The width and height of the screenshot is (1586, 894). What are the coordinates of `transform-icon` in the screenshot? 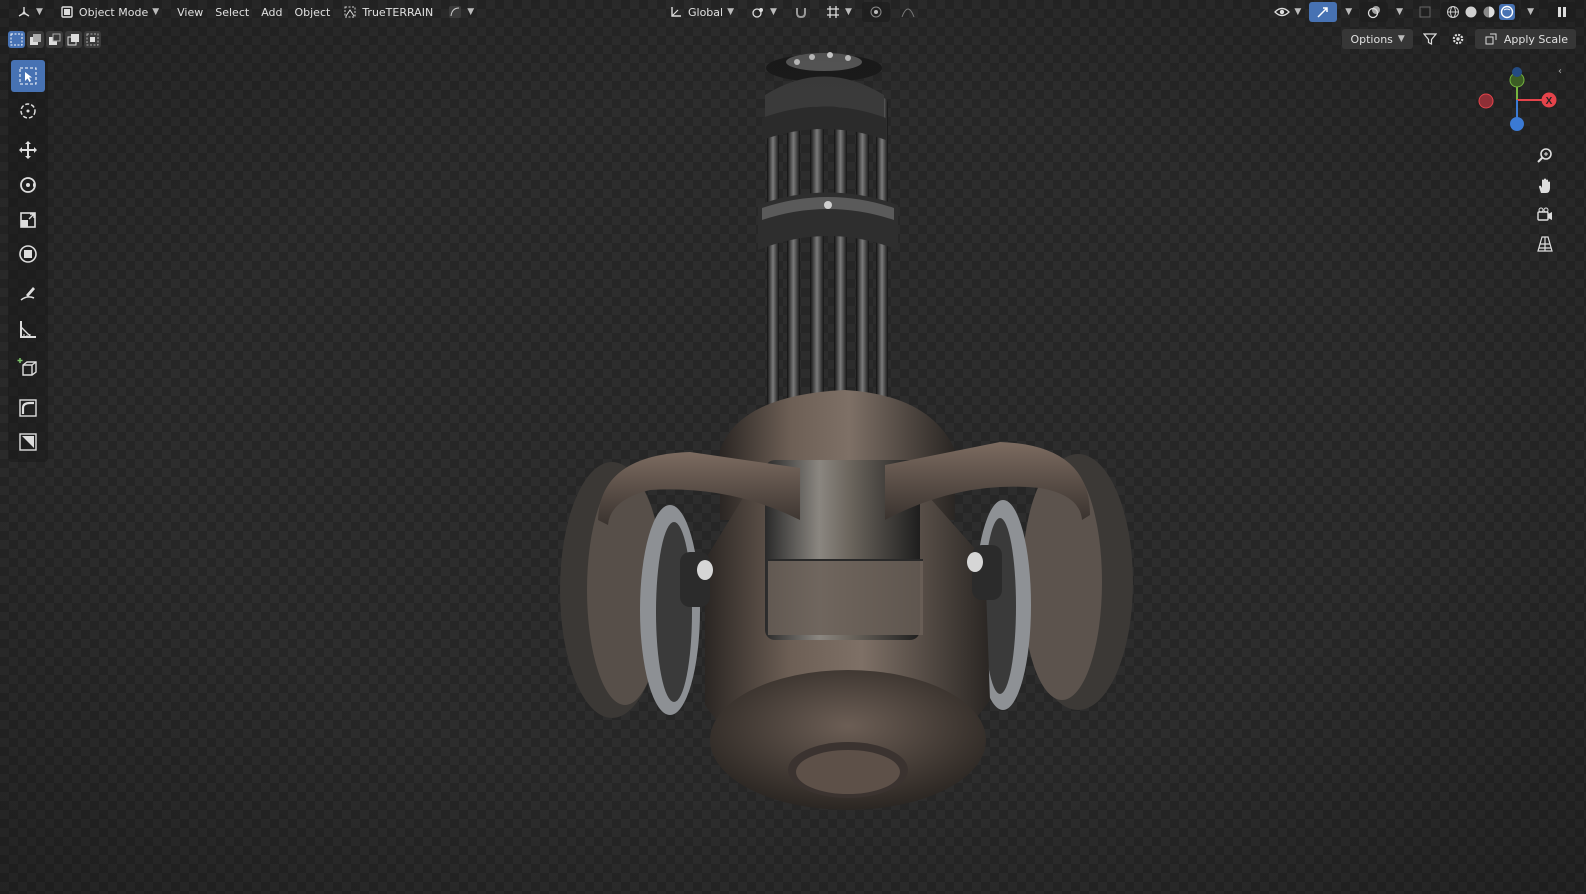 It's located at (28, 254).